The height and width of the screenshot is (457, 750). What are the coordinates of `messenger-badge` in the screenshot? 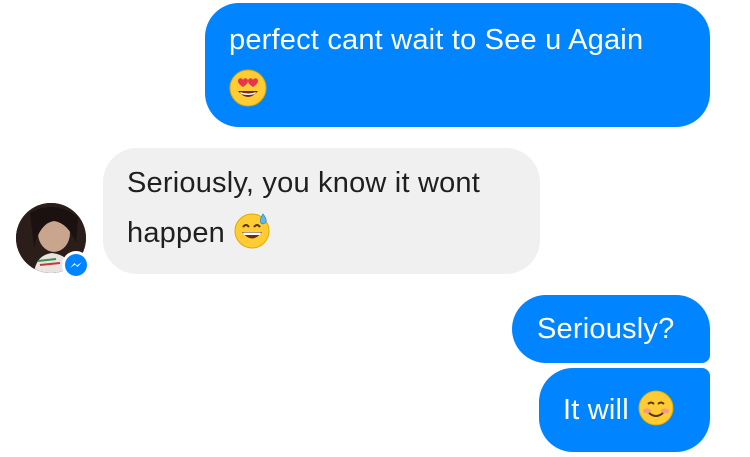 It's located at (76, 265).